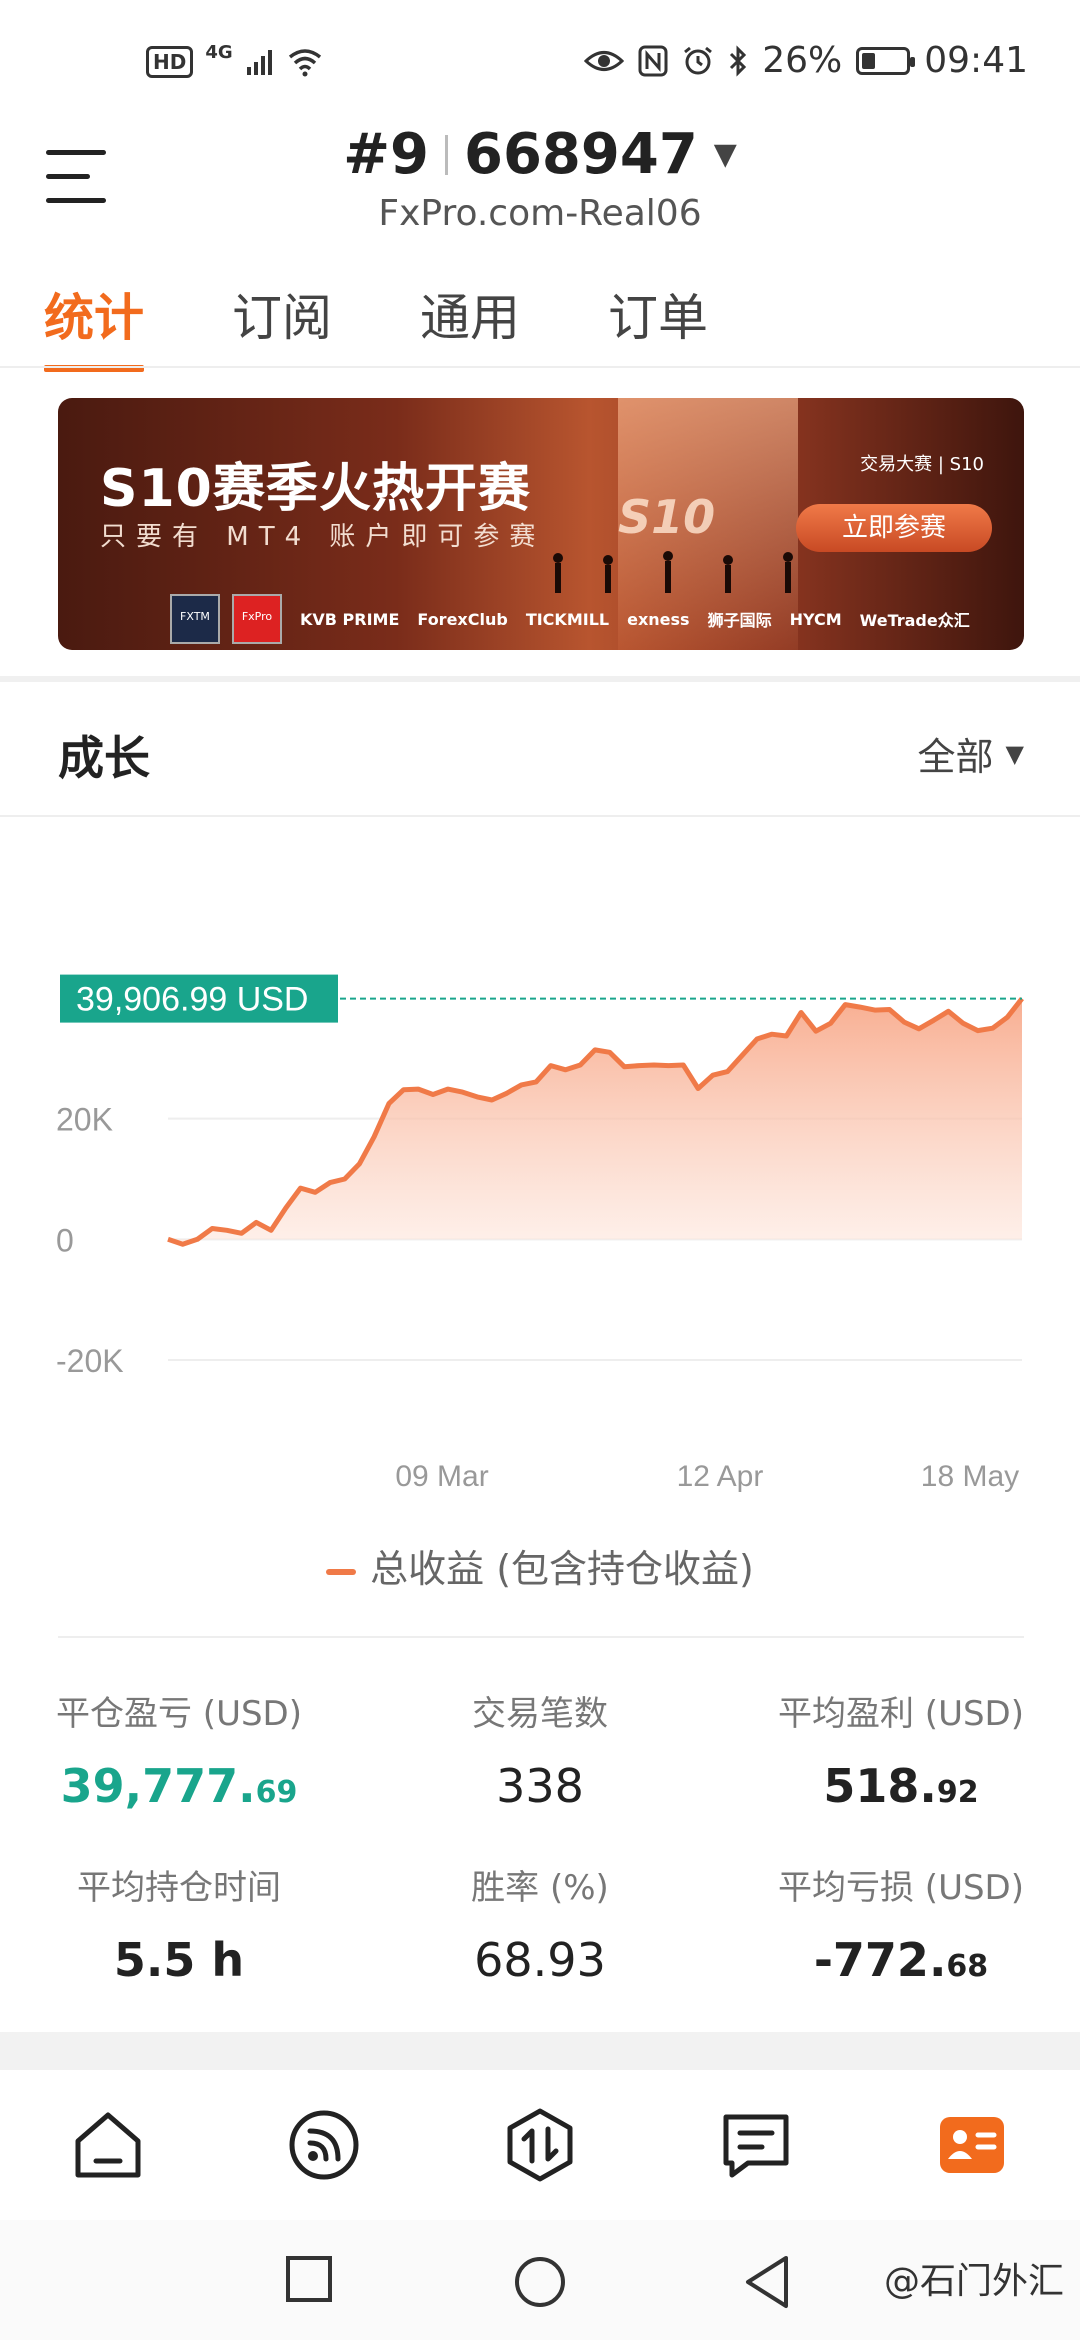 The image size is (1080, 2340). I want to click on home-icon, so click(108, 2145).